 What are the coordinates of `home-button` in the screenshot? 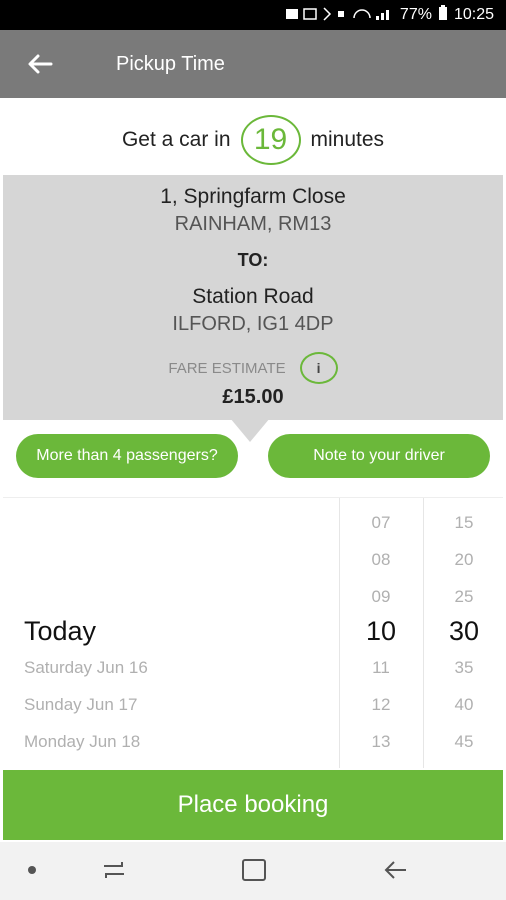 It's located at (254, 870).